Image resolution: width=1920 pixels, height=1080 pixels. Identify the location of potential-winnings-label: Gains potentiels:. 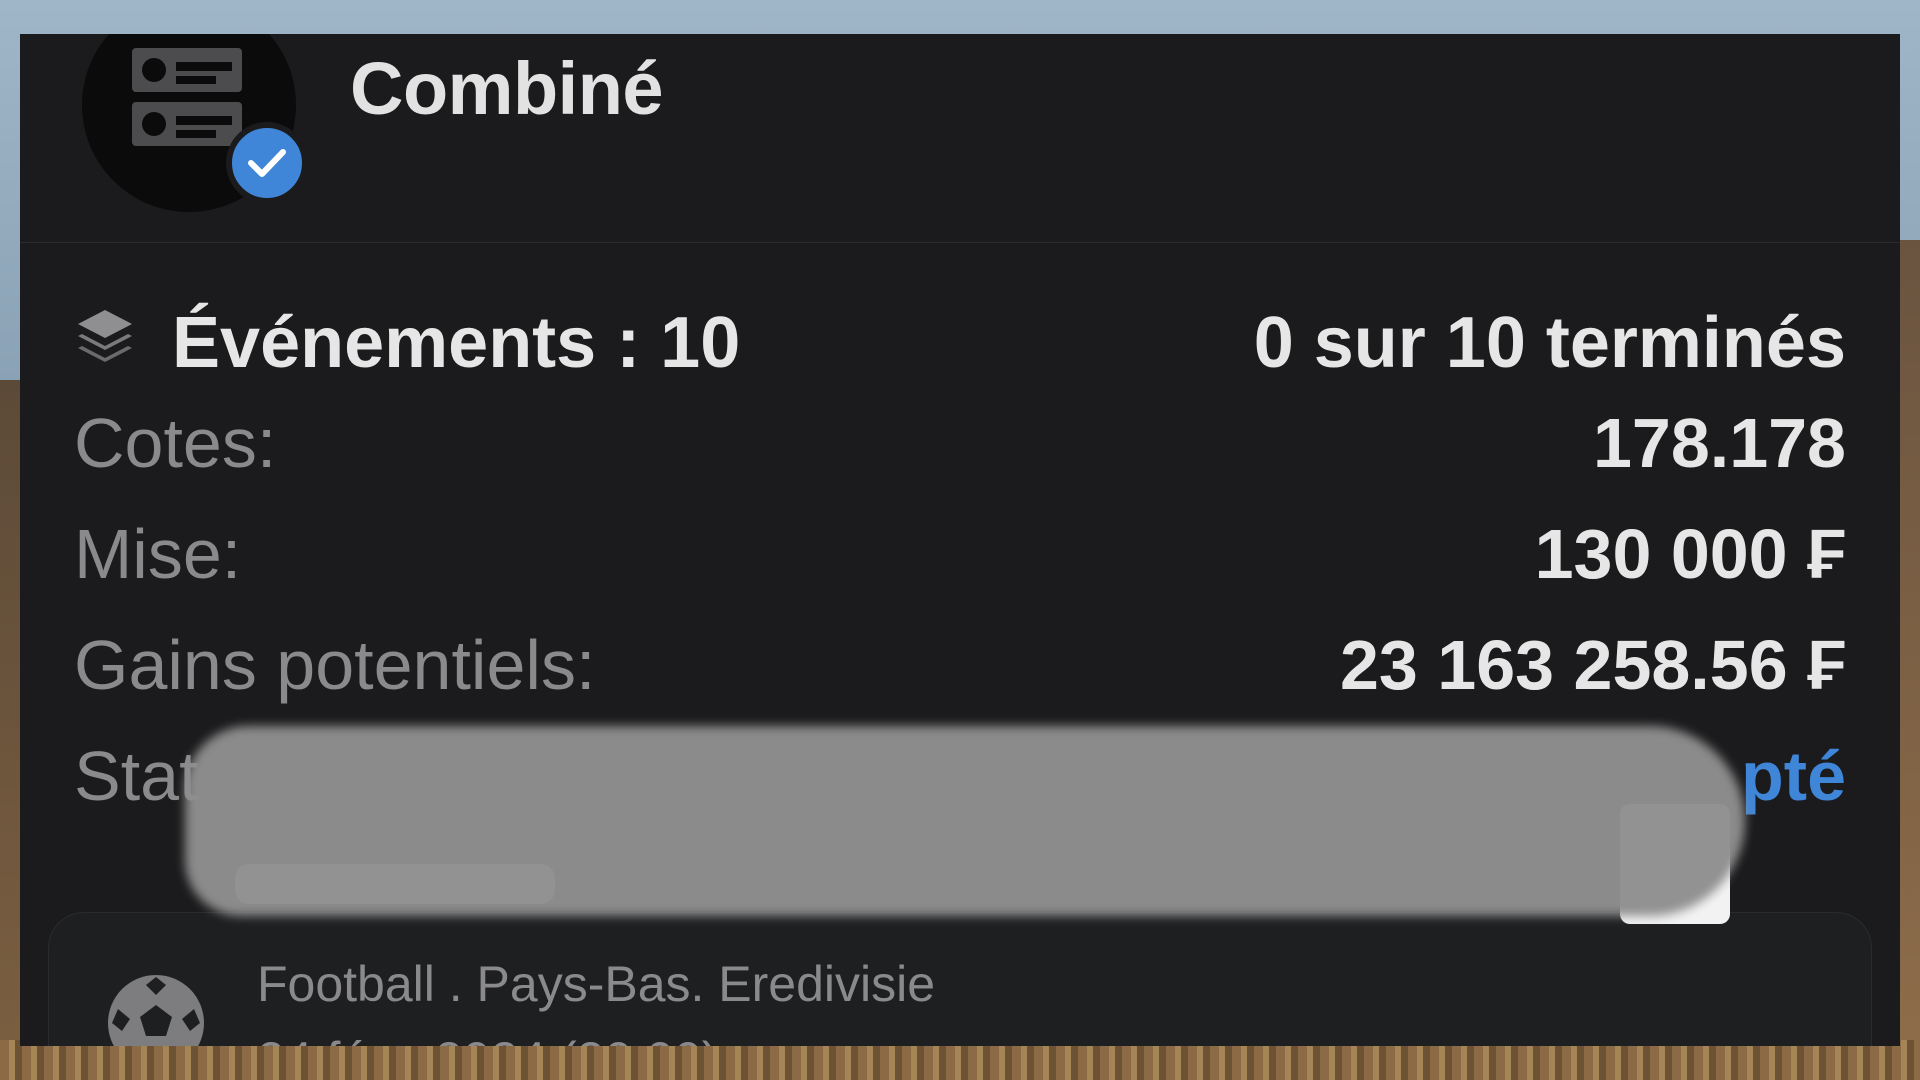
(335, 665).